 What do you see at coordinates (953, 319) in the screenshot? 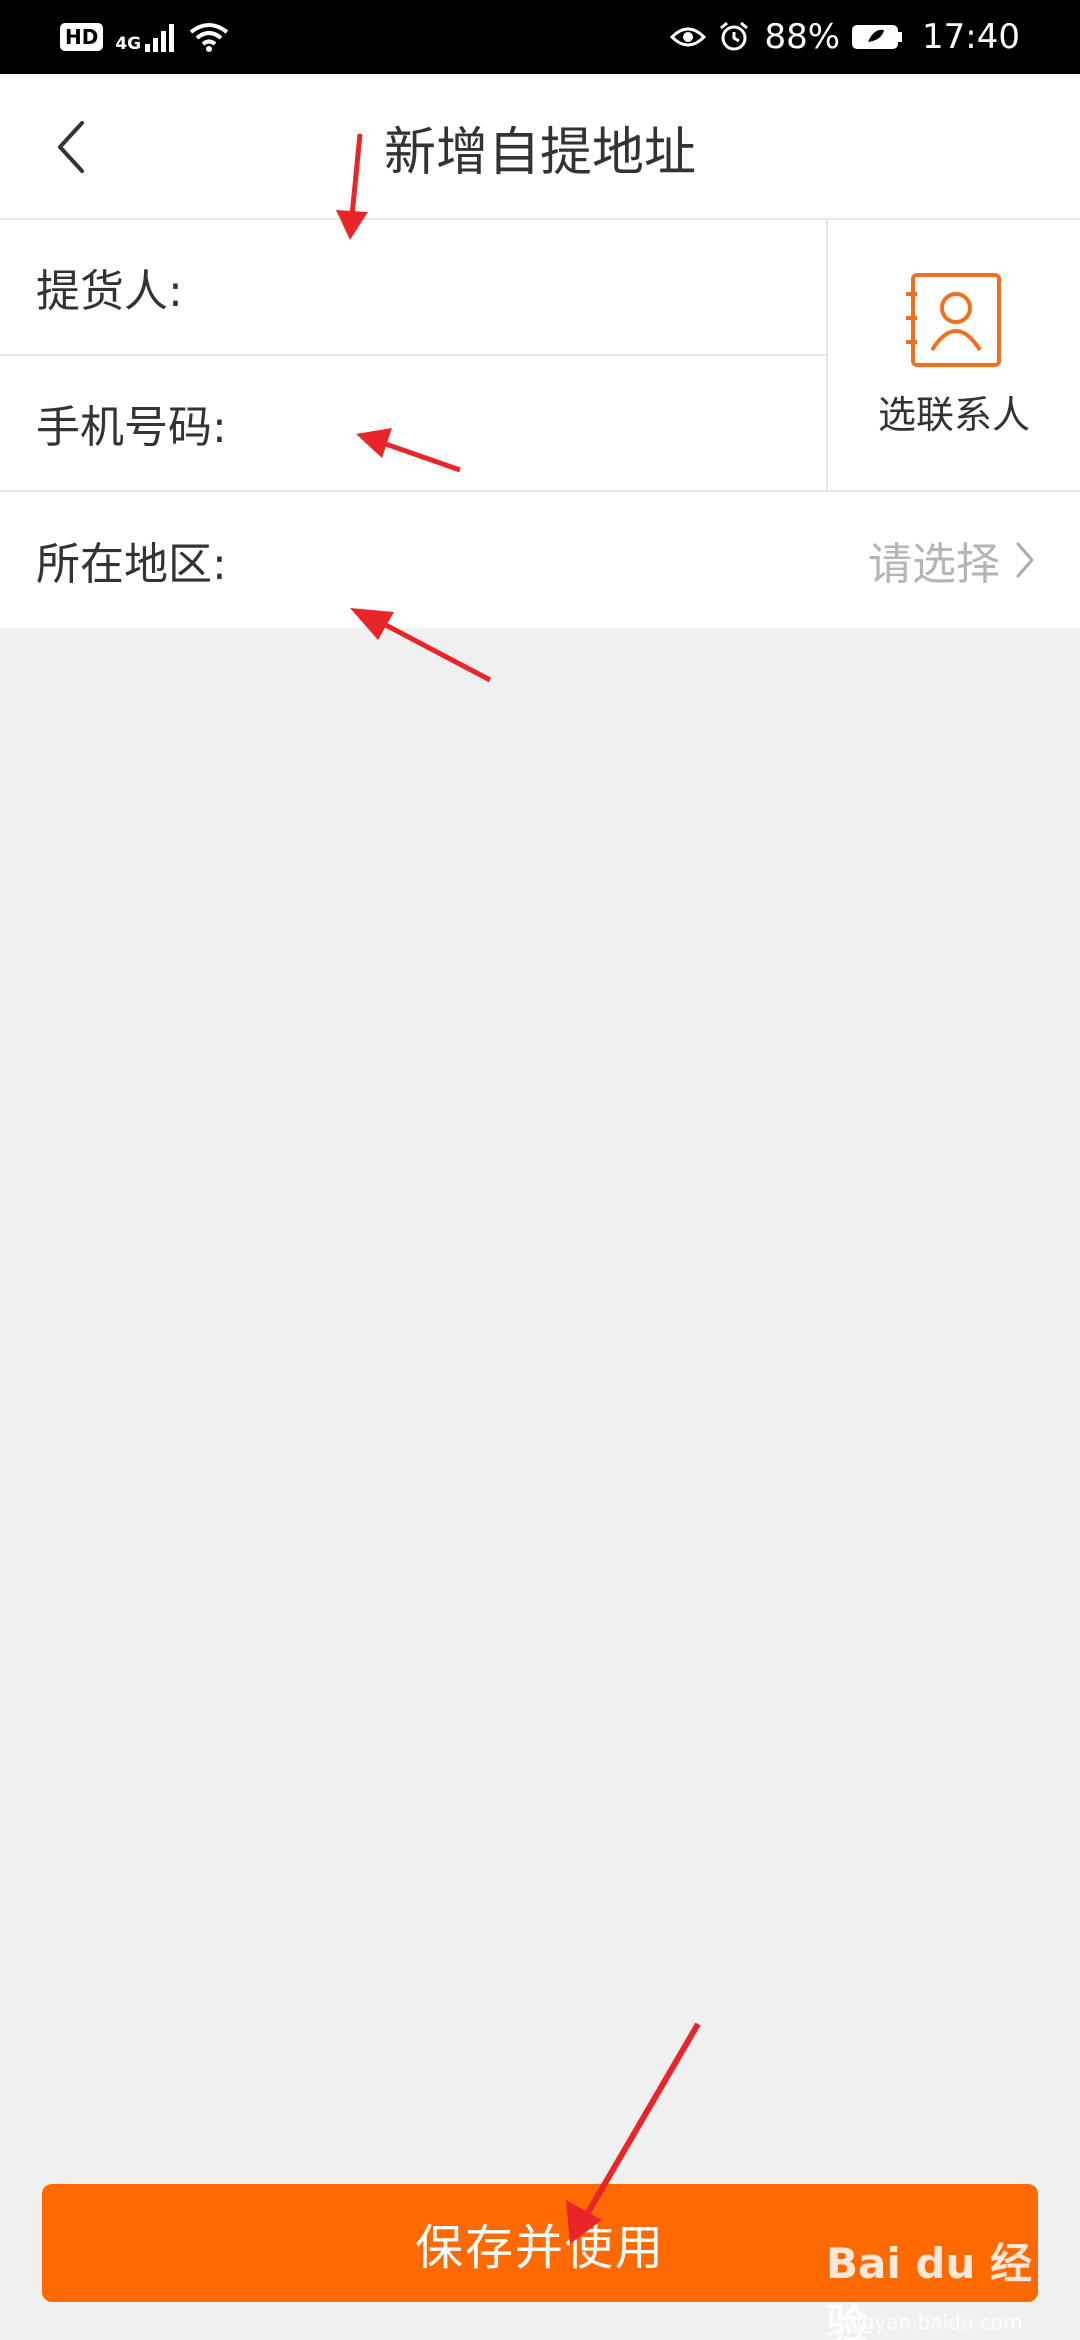
I see `contact-book-icon` at bounding box center [953, 319].